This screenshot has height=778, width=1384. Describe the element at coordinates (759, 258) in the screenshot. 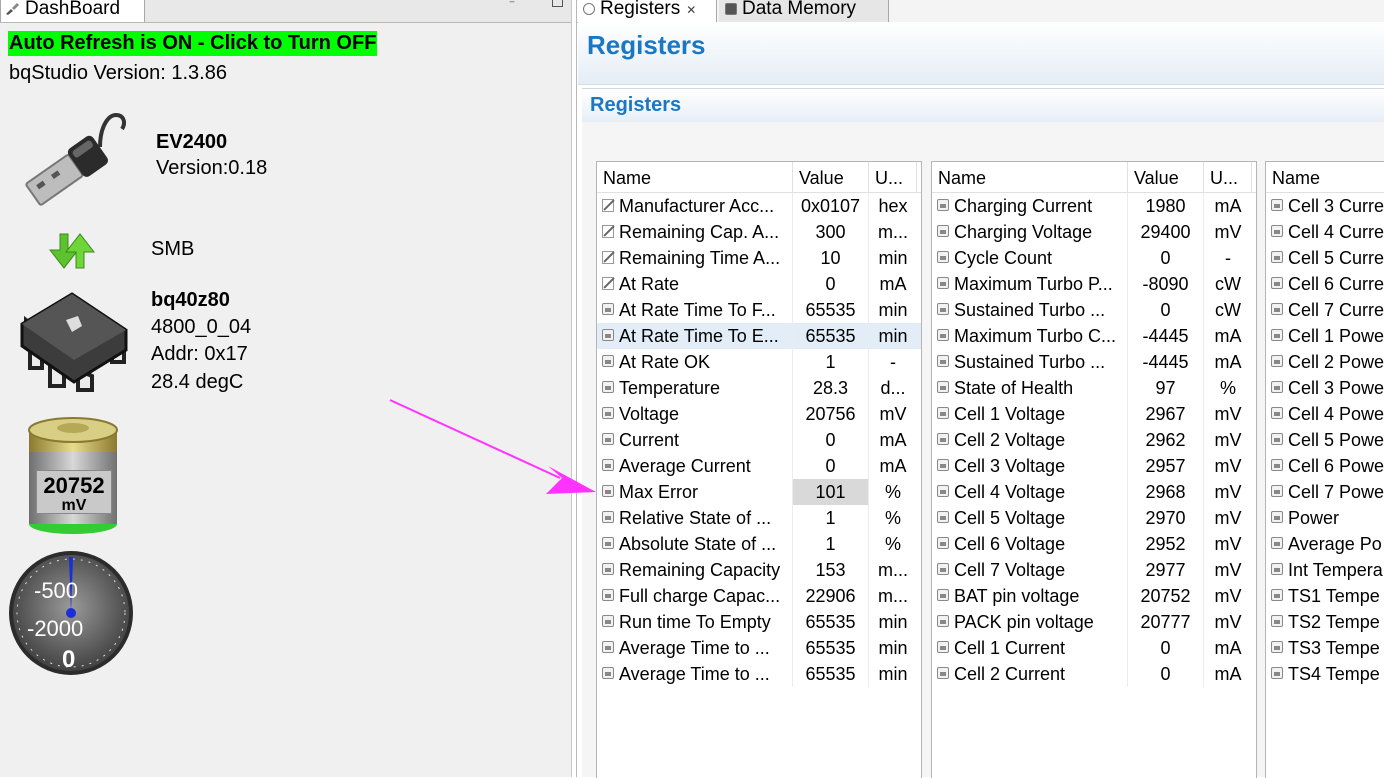

I see `table-row: Remaining Time A... 10 min` at that location.